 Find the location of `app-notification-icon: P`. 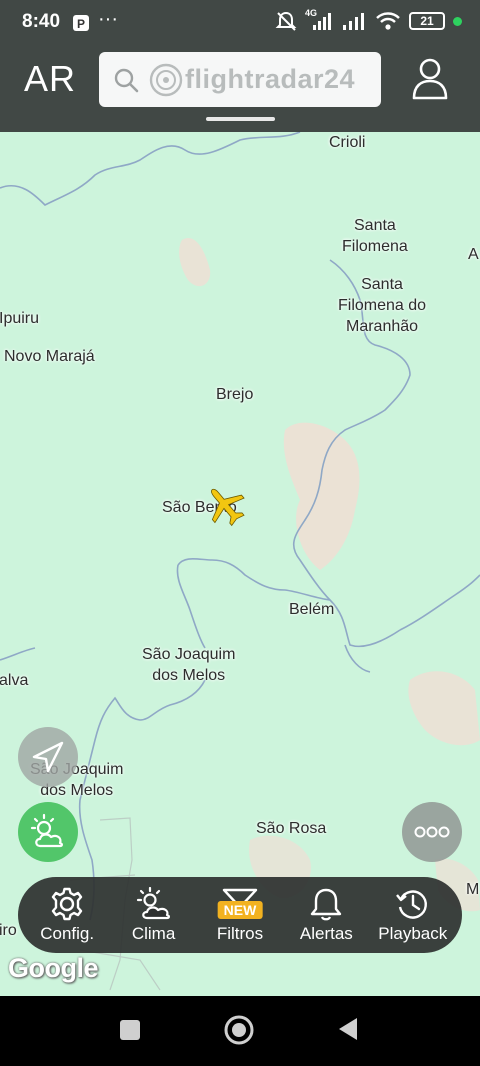

app-notification-icon: P is located at coordinates (81, 23).